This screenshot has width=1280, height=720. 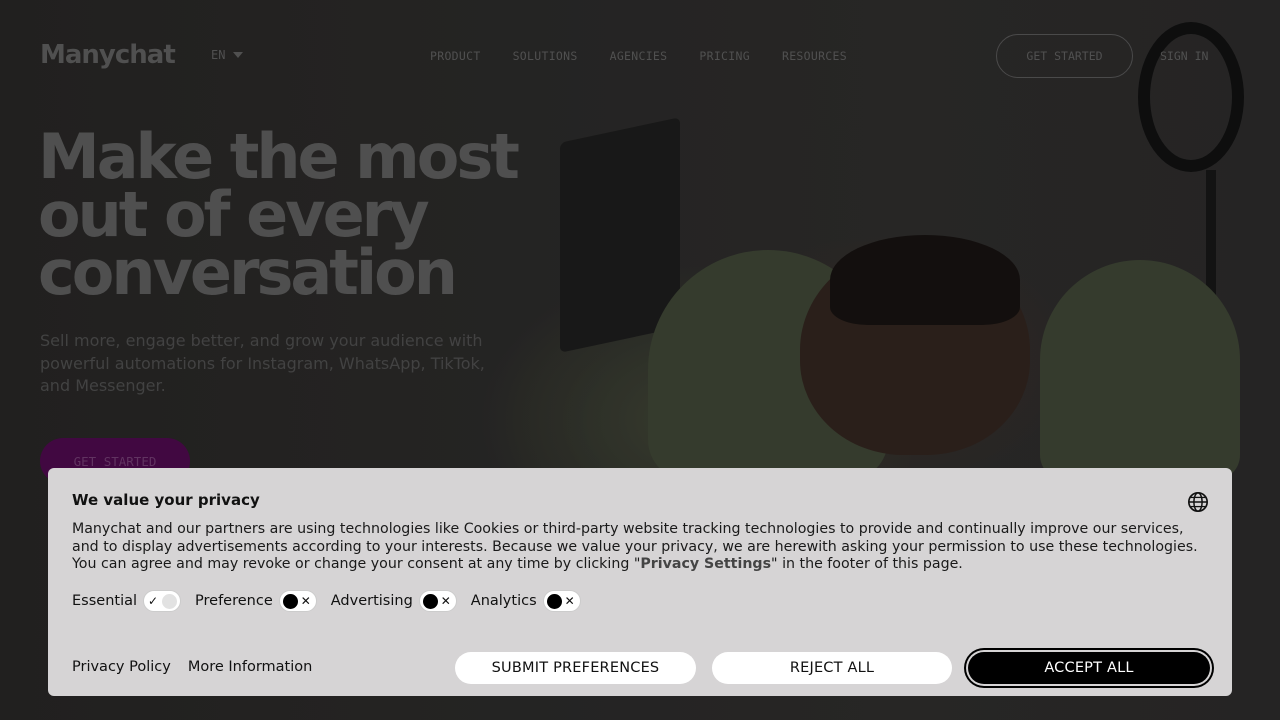 I want to click on privacy-settings-link: Privacy Settings, so click(x=705, y=564).